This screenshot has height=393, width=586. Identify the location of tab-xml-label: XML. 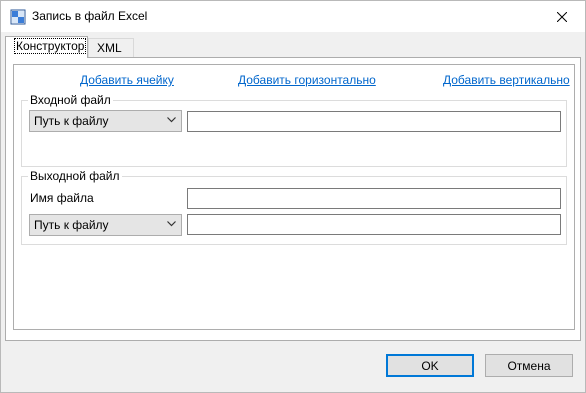
(109, 48).